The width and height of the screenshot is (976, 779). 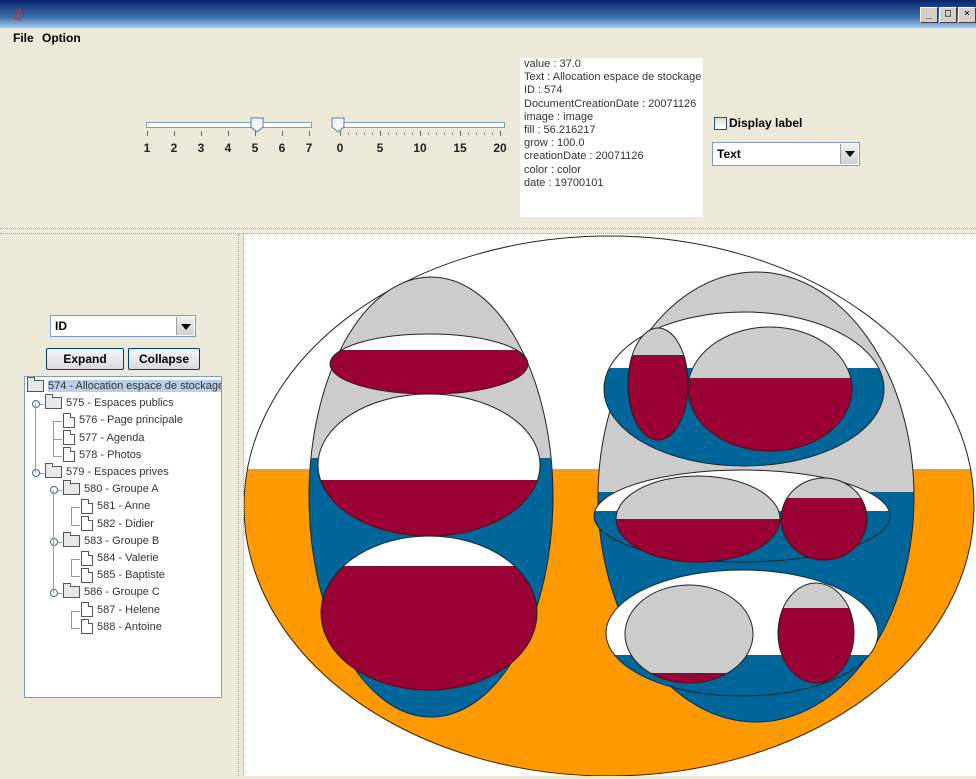 I want to click on tree-node: 580 - Groupe A, so click(x=111, y=489).